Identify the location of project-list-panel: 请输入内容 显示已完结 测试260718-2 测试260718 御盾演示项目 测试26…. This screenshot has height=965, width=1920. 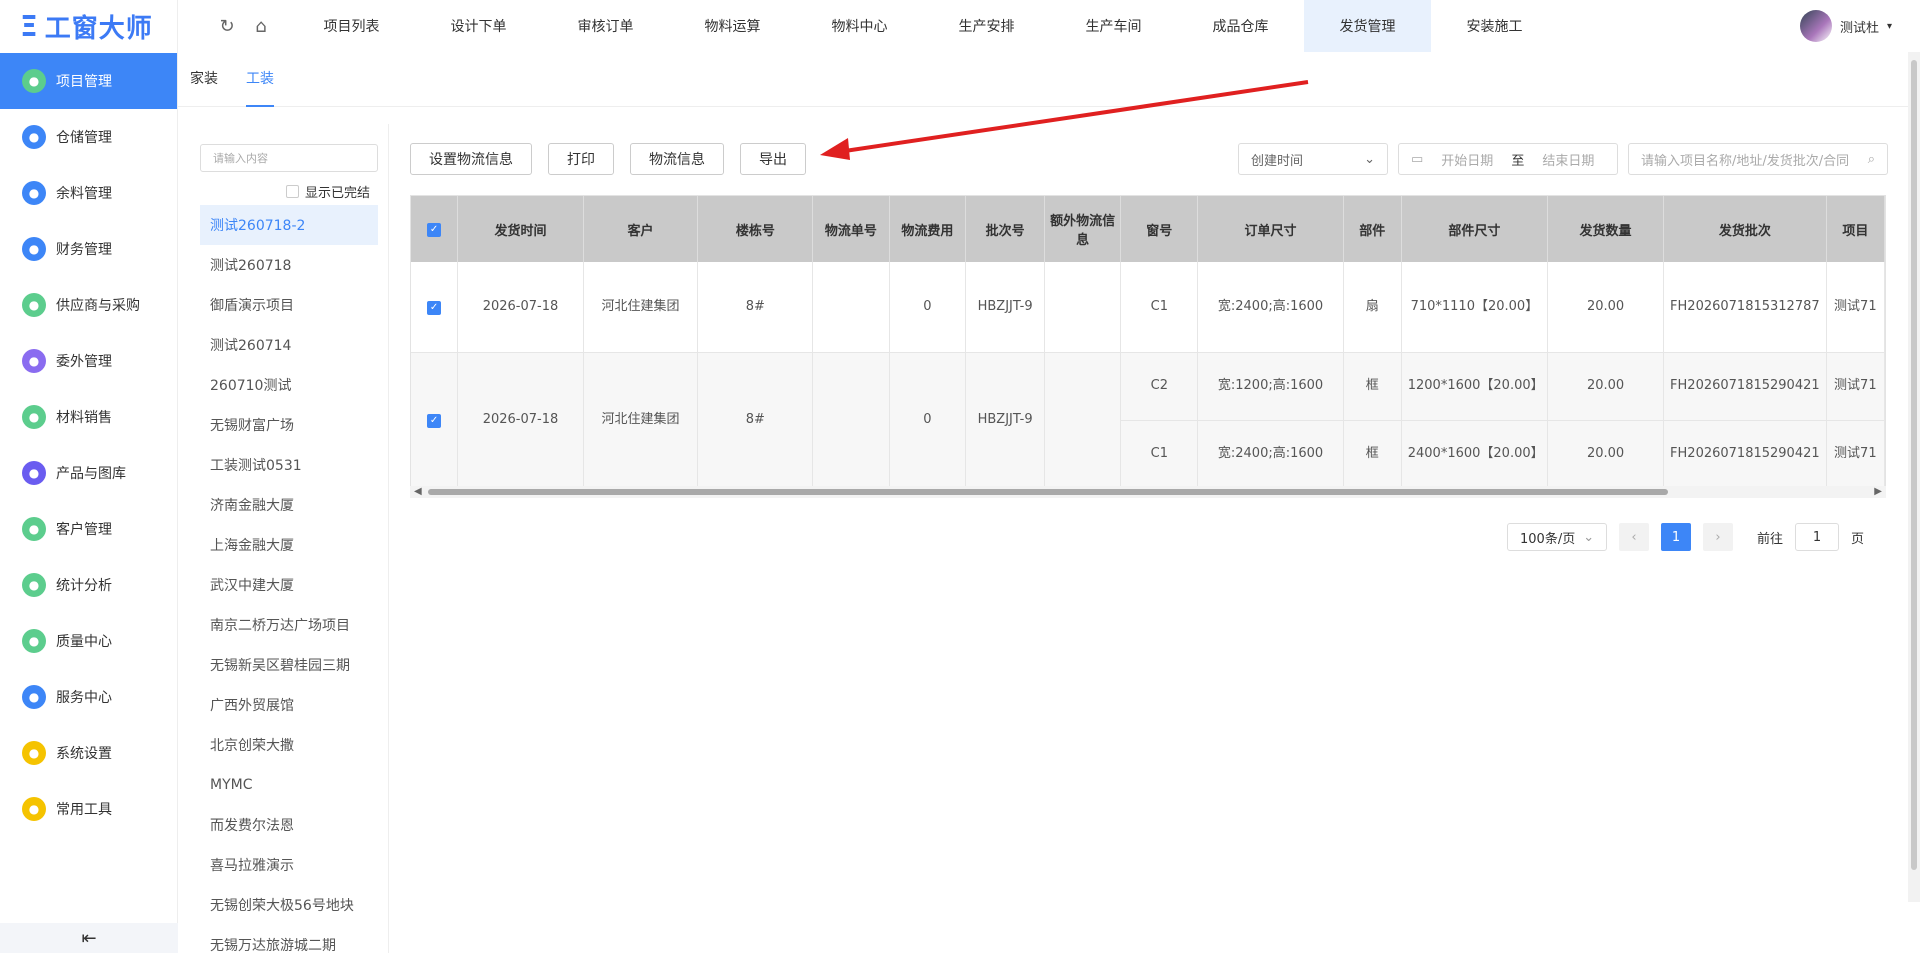
(283, 539).